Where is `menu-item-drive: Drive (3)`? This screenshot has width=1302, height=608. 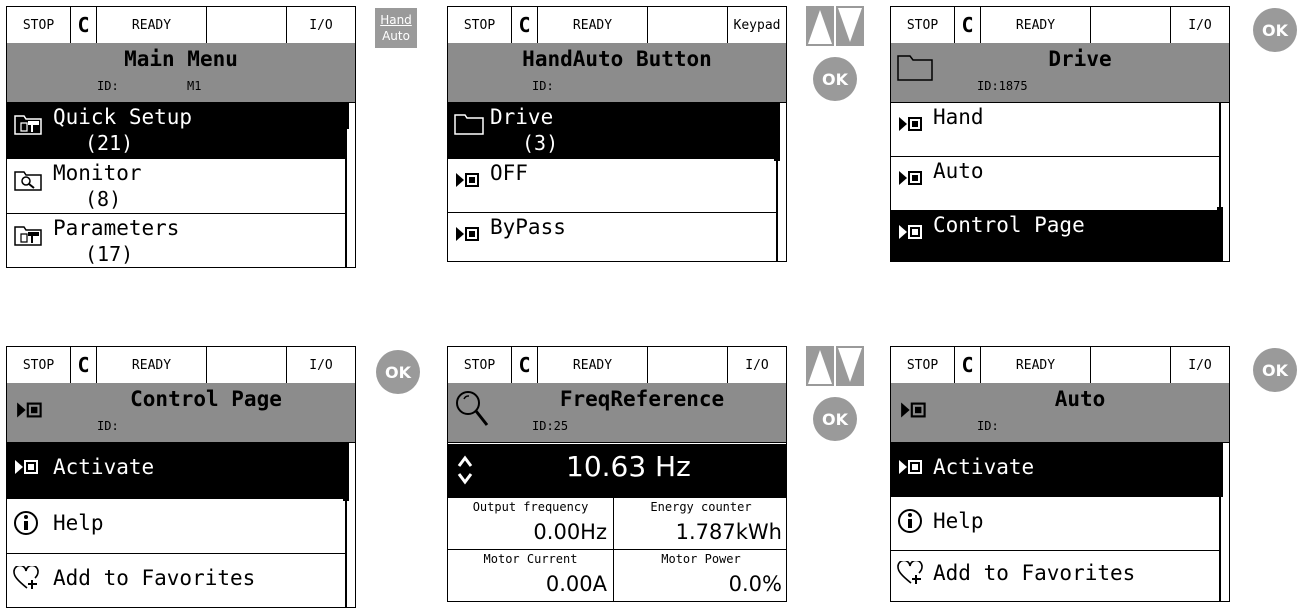 menu-item-drive: Drive (3) is located at coordinates (613, 131).